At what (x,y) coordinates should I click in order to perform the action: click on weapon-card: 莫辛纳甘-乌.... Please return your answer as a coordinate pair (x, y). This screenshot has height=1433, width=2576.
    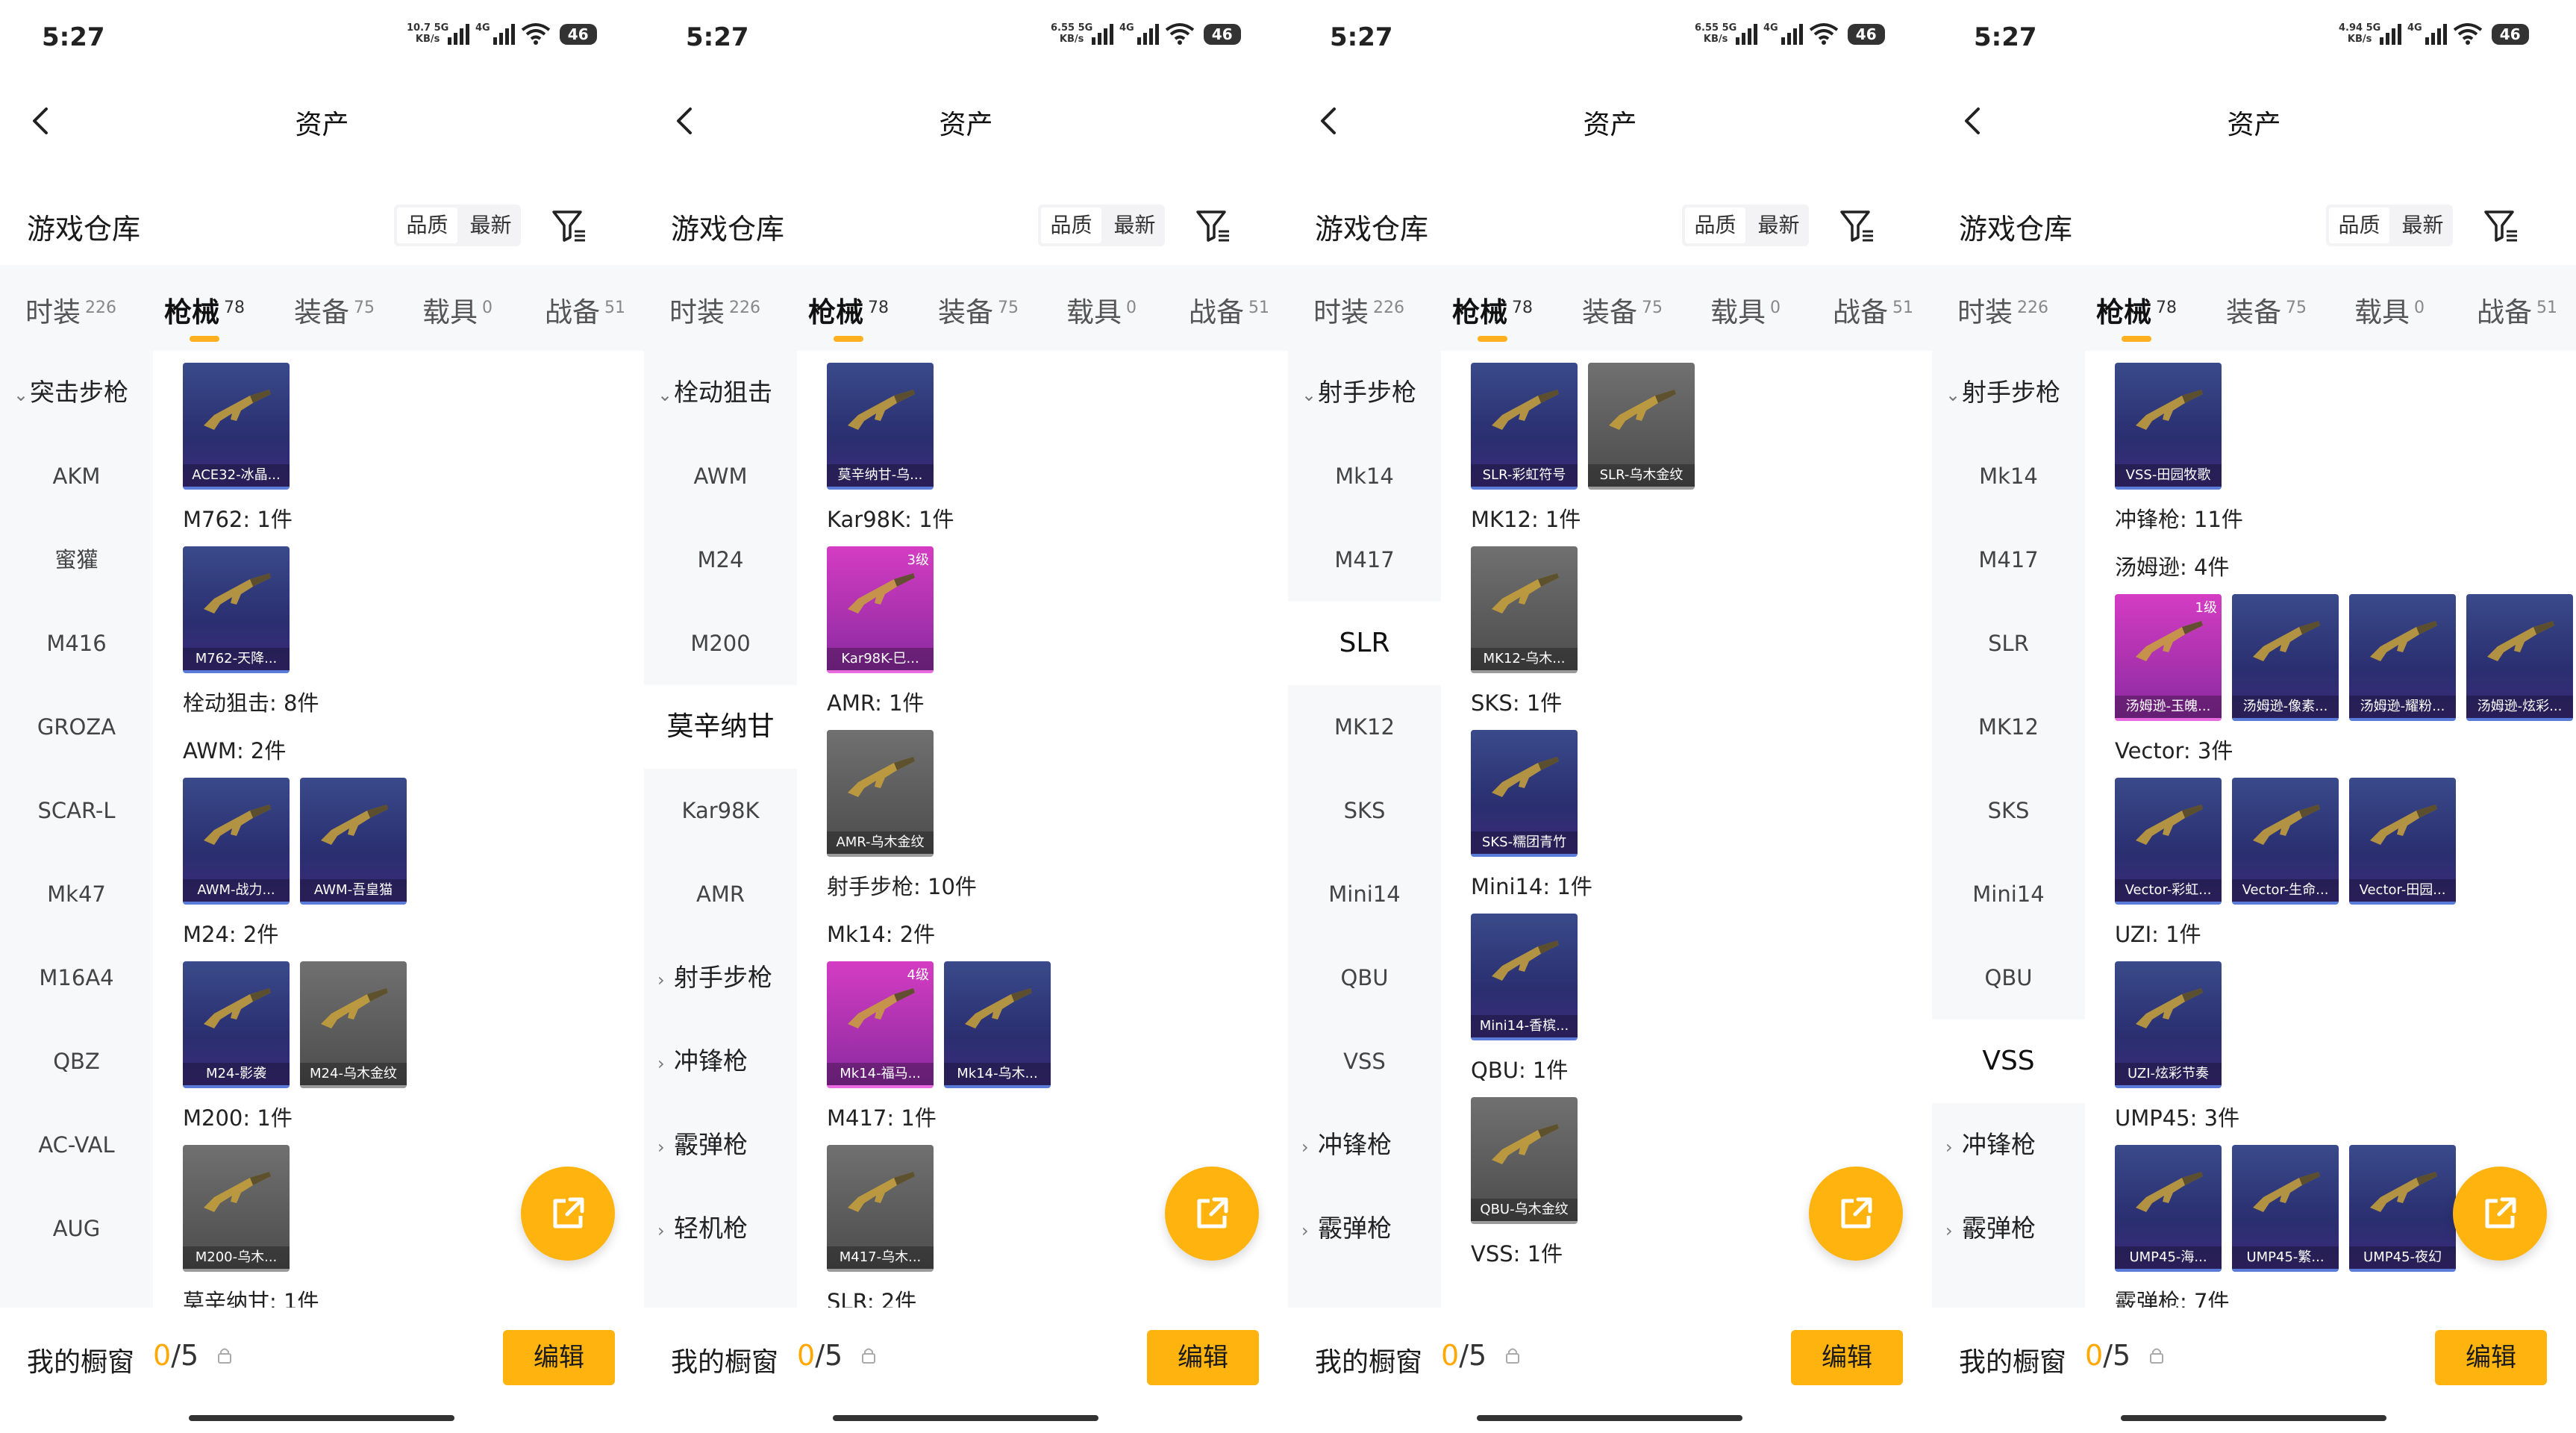
    Looking at the image, I should click on (880, 426).